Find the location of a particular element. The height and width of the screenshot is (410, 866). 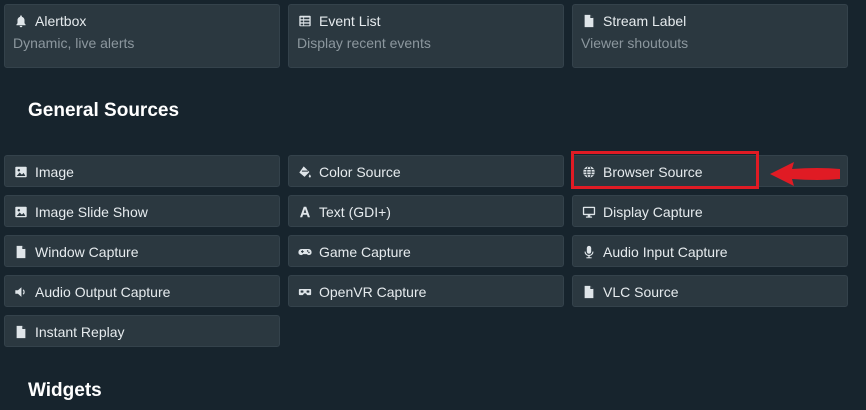

card-title: Stream Label is located at coordinates (645, 21).